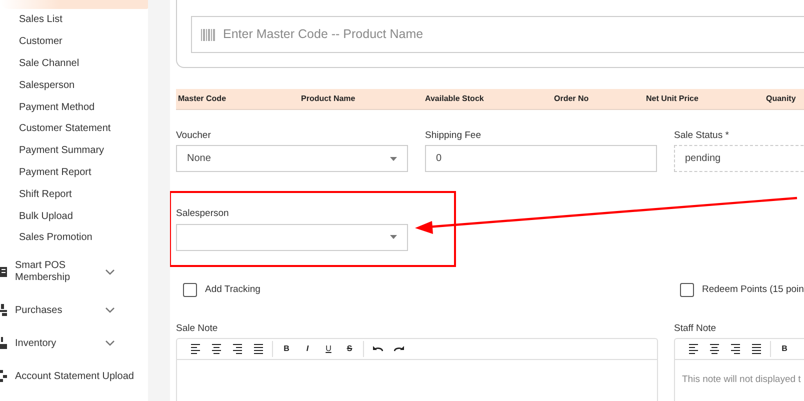 Image resolution: width=804 pixels, height=401 pixels. Describe the element at coordinates (696, 329) in the screenshot. I see `field-label: Staff Note` at that location.